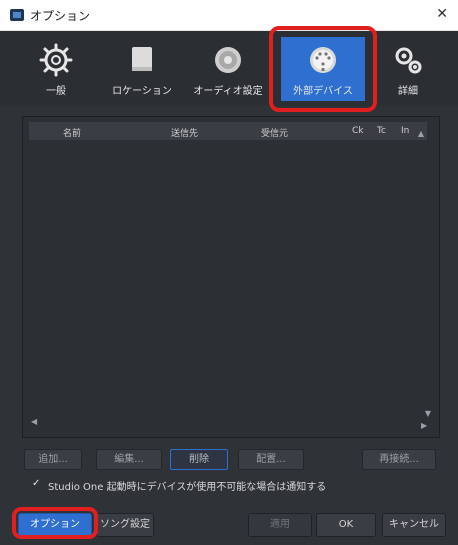 The width and height of the screenshot is (458, 545). Describe the element at coordinates (187, 487) in the screenshot. I see `notify-label: Studio One 起動時にデバイスが使用不可能な場合は通知する` at that location.